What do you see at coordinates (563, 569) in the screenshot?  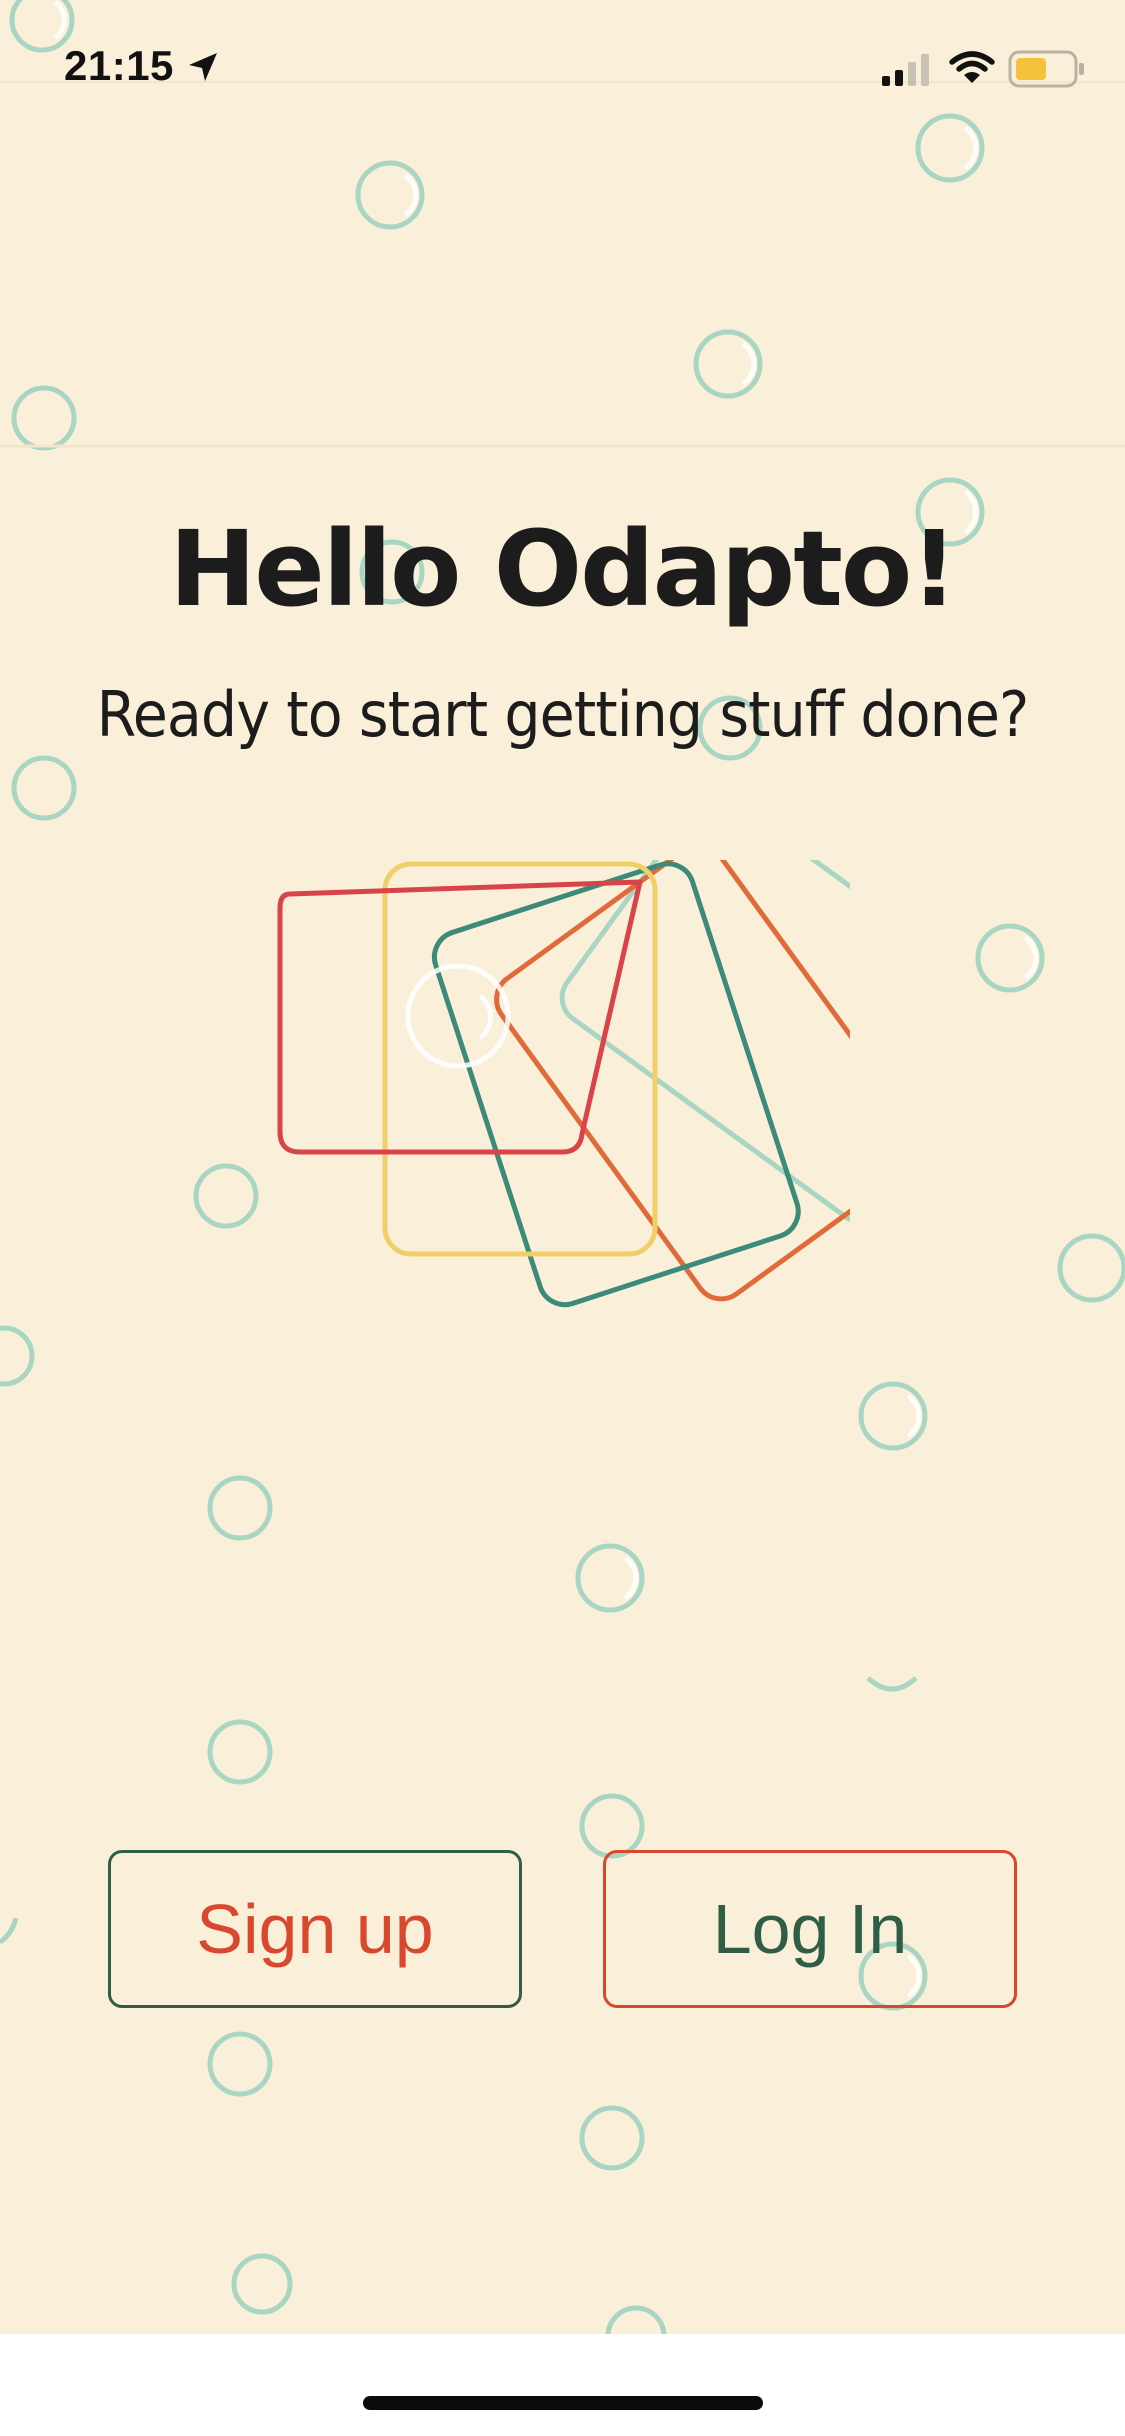 I see `welcome-title: Hello Odapto!` at bounding box center [563, 569].